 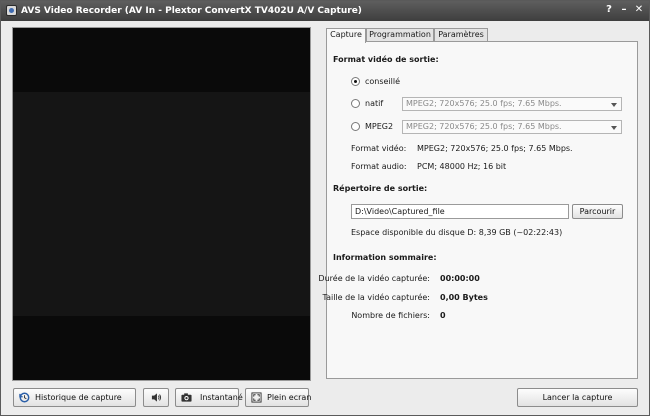 I want to click on size-value: 0,00 Bytes, so click(x=464, y=297).